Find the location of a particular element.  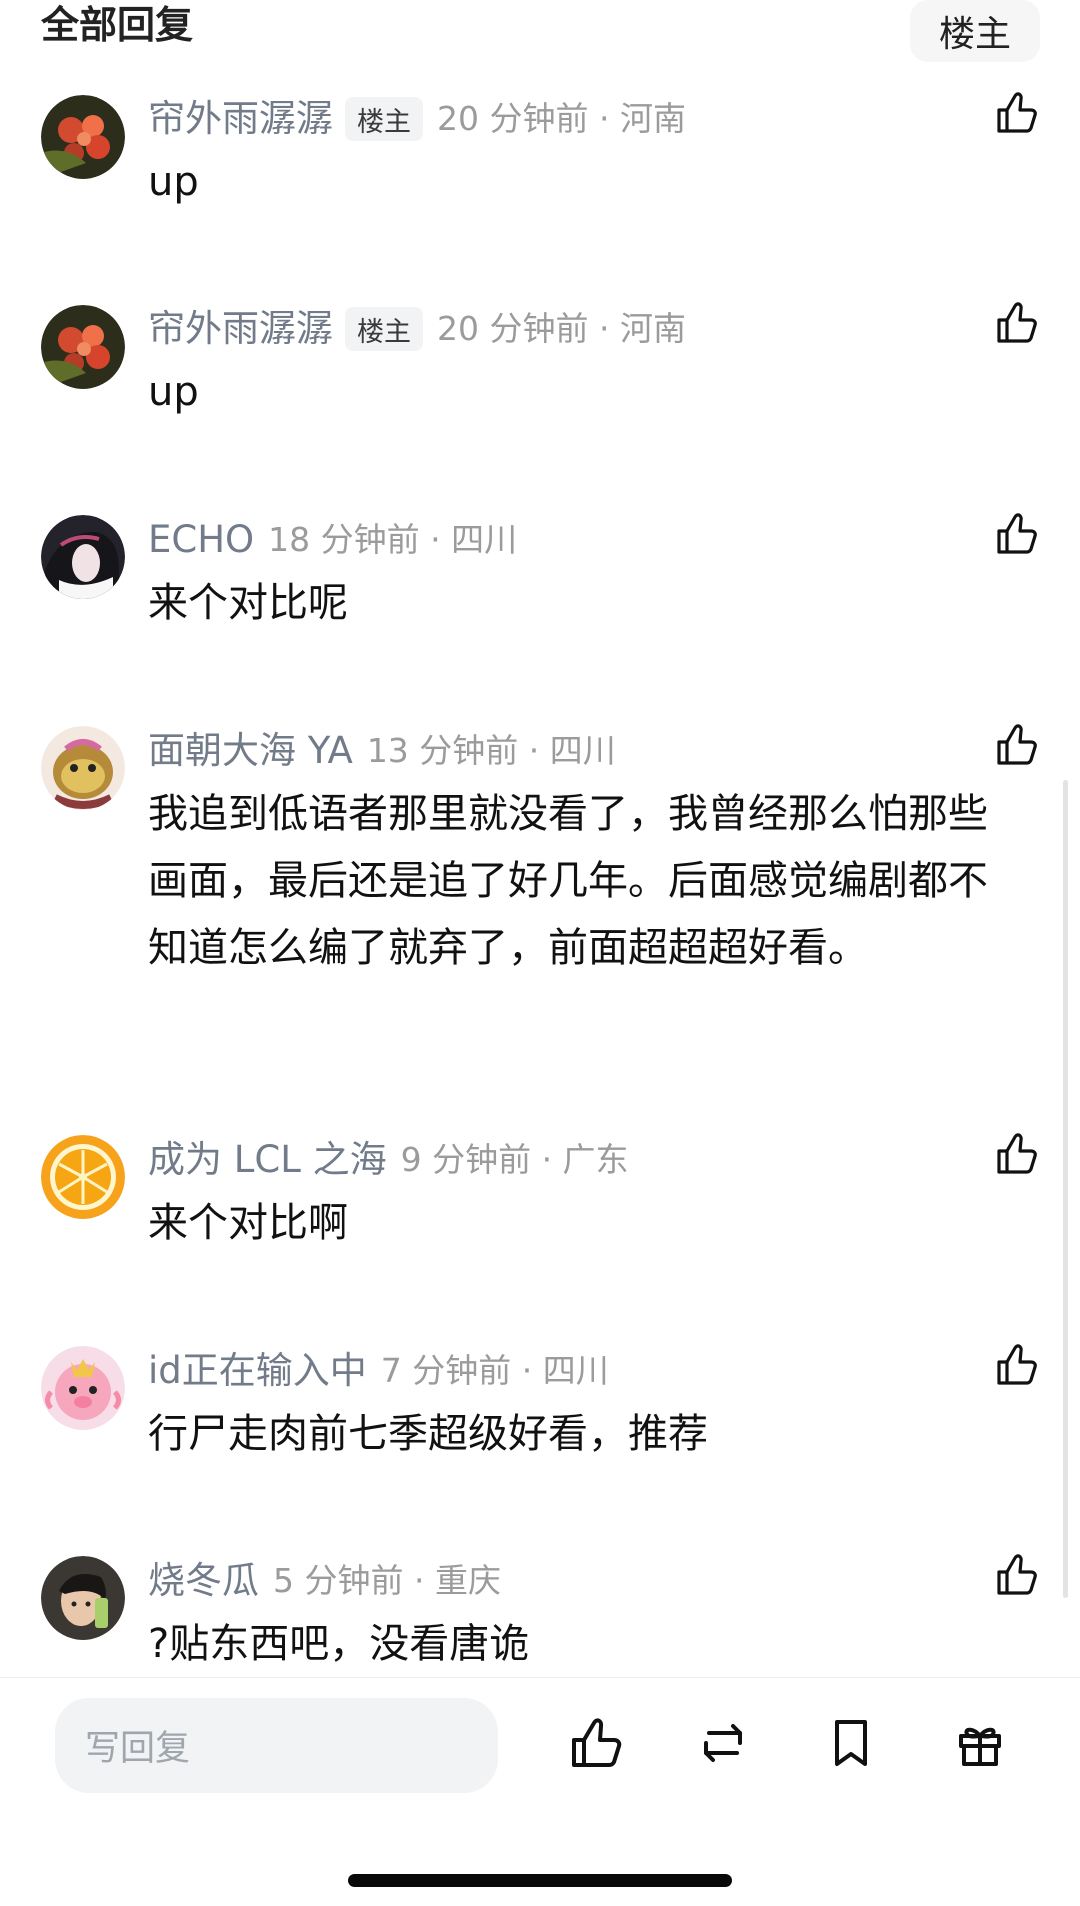

comment-meta: 烧冬瓜 5 分钟前 · 重庆 is located at coordinates (324, 1581).